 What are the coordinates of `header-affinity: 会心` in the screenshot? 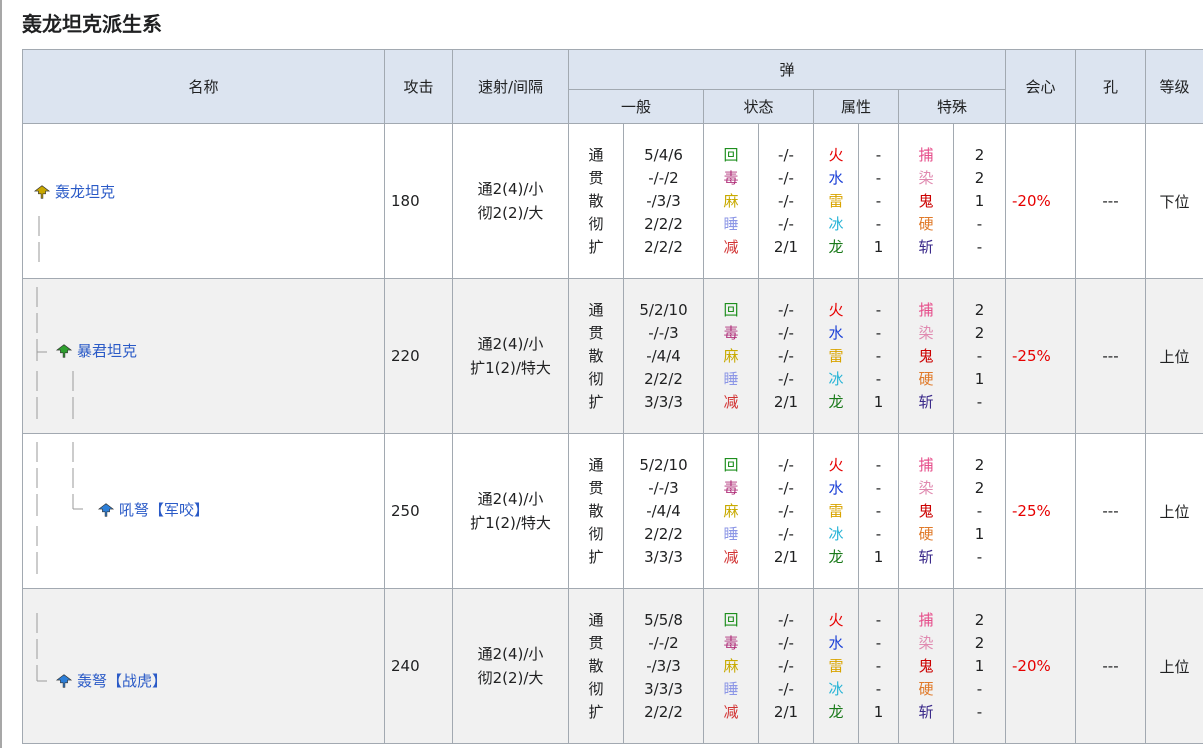 It's located at (1041, 86).